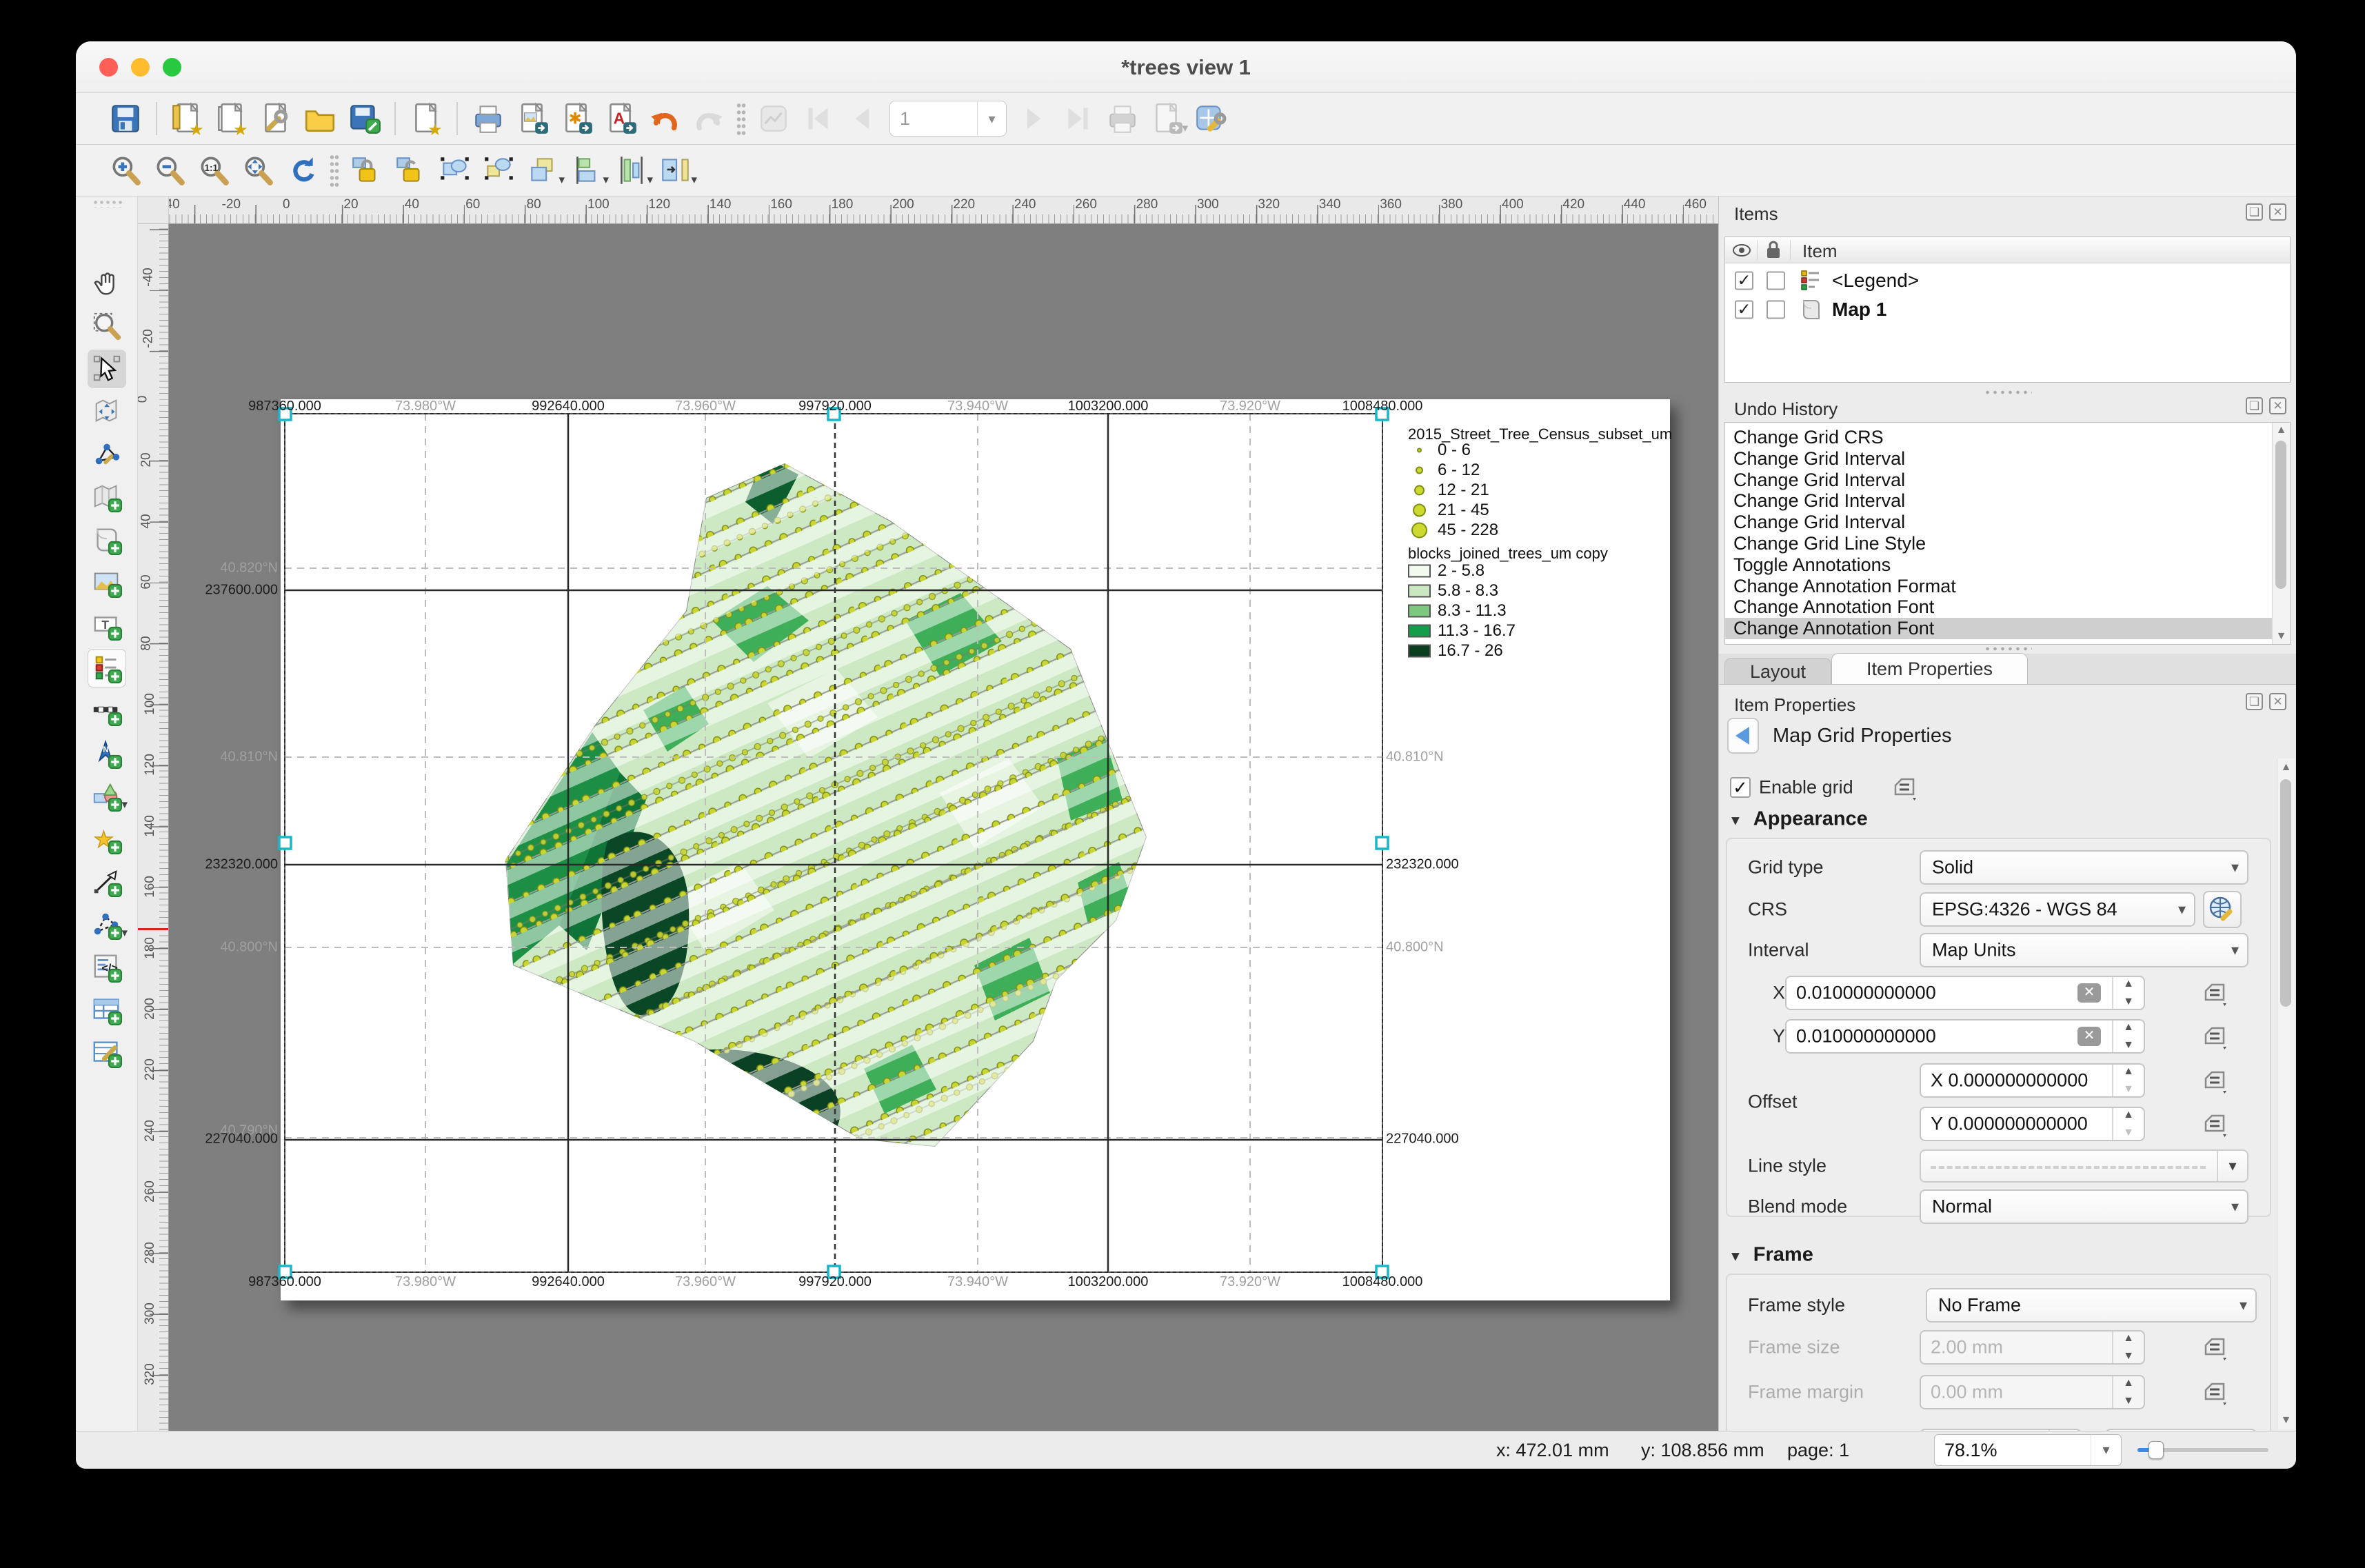 This screenshot has width=2365, height=1568. I want to click on deselect-all-button, so click(499, 170).